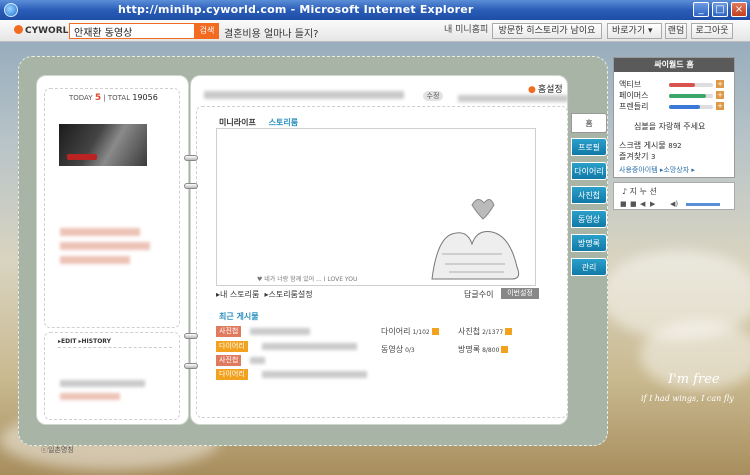 Image resolution: width=750 pixels, height=475 pixels. Describe the element at coordinates (288, 294) in the screenshot. I see `storyroom-settings-link: ▸스토리룸설정` at that location.